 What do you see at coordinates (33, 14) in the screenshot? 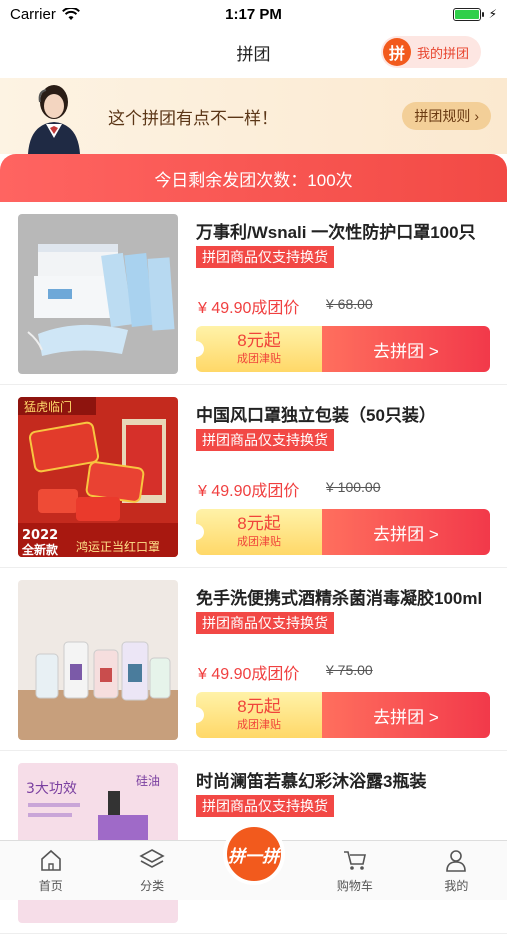
I see `carrier-label: Carrier` at bounding box center [33, 14].